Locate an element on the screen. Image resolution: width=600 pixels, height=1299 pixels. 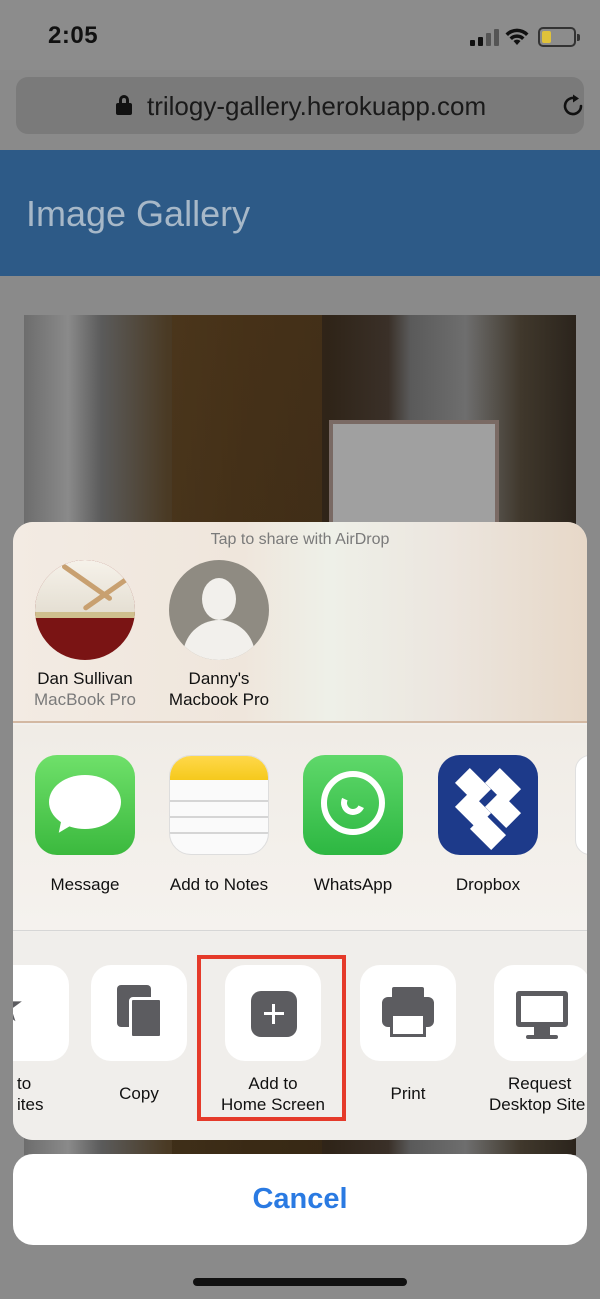
airdrop-device: MacBook Pro is located at coordinates (85, 699).